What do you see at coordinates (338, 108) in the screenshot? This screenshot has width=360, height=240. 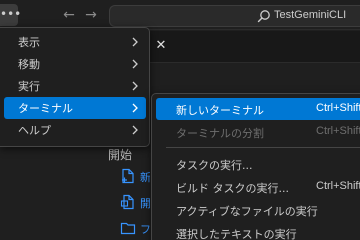 I see `submenu-item-shortcut: Ctrl+Shift+`` at bounding box center [338, 108].